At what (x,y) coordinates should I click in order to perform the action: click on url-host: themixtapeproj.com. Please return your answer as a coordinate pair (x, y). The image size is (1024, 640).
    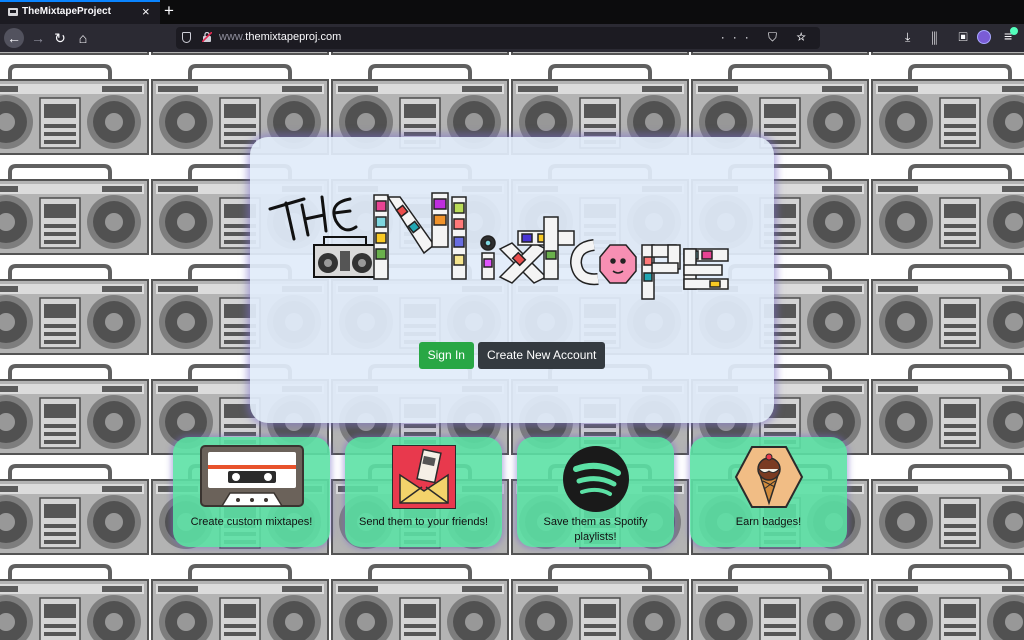
    Looking at the image, I should click on (293, 37).